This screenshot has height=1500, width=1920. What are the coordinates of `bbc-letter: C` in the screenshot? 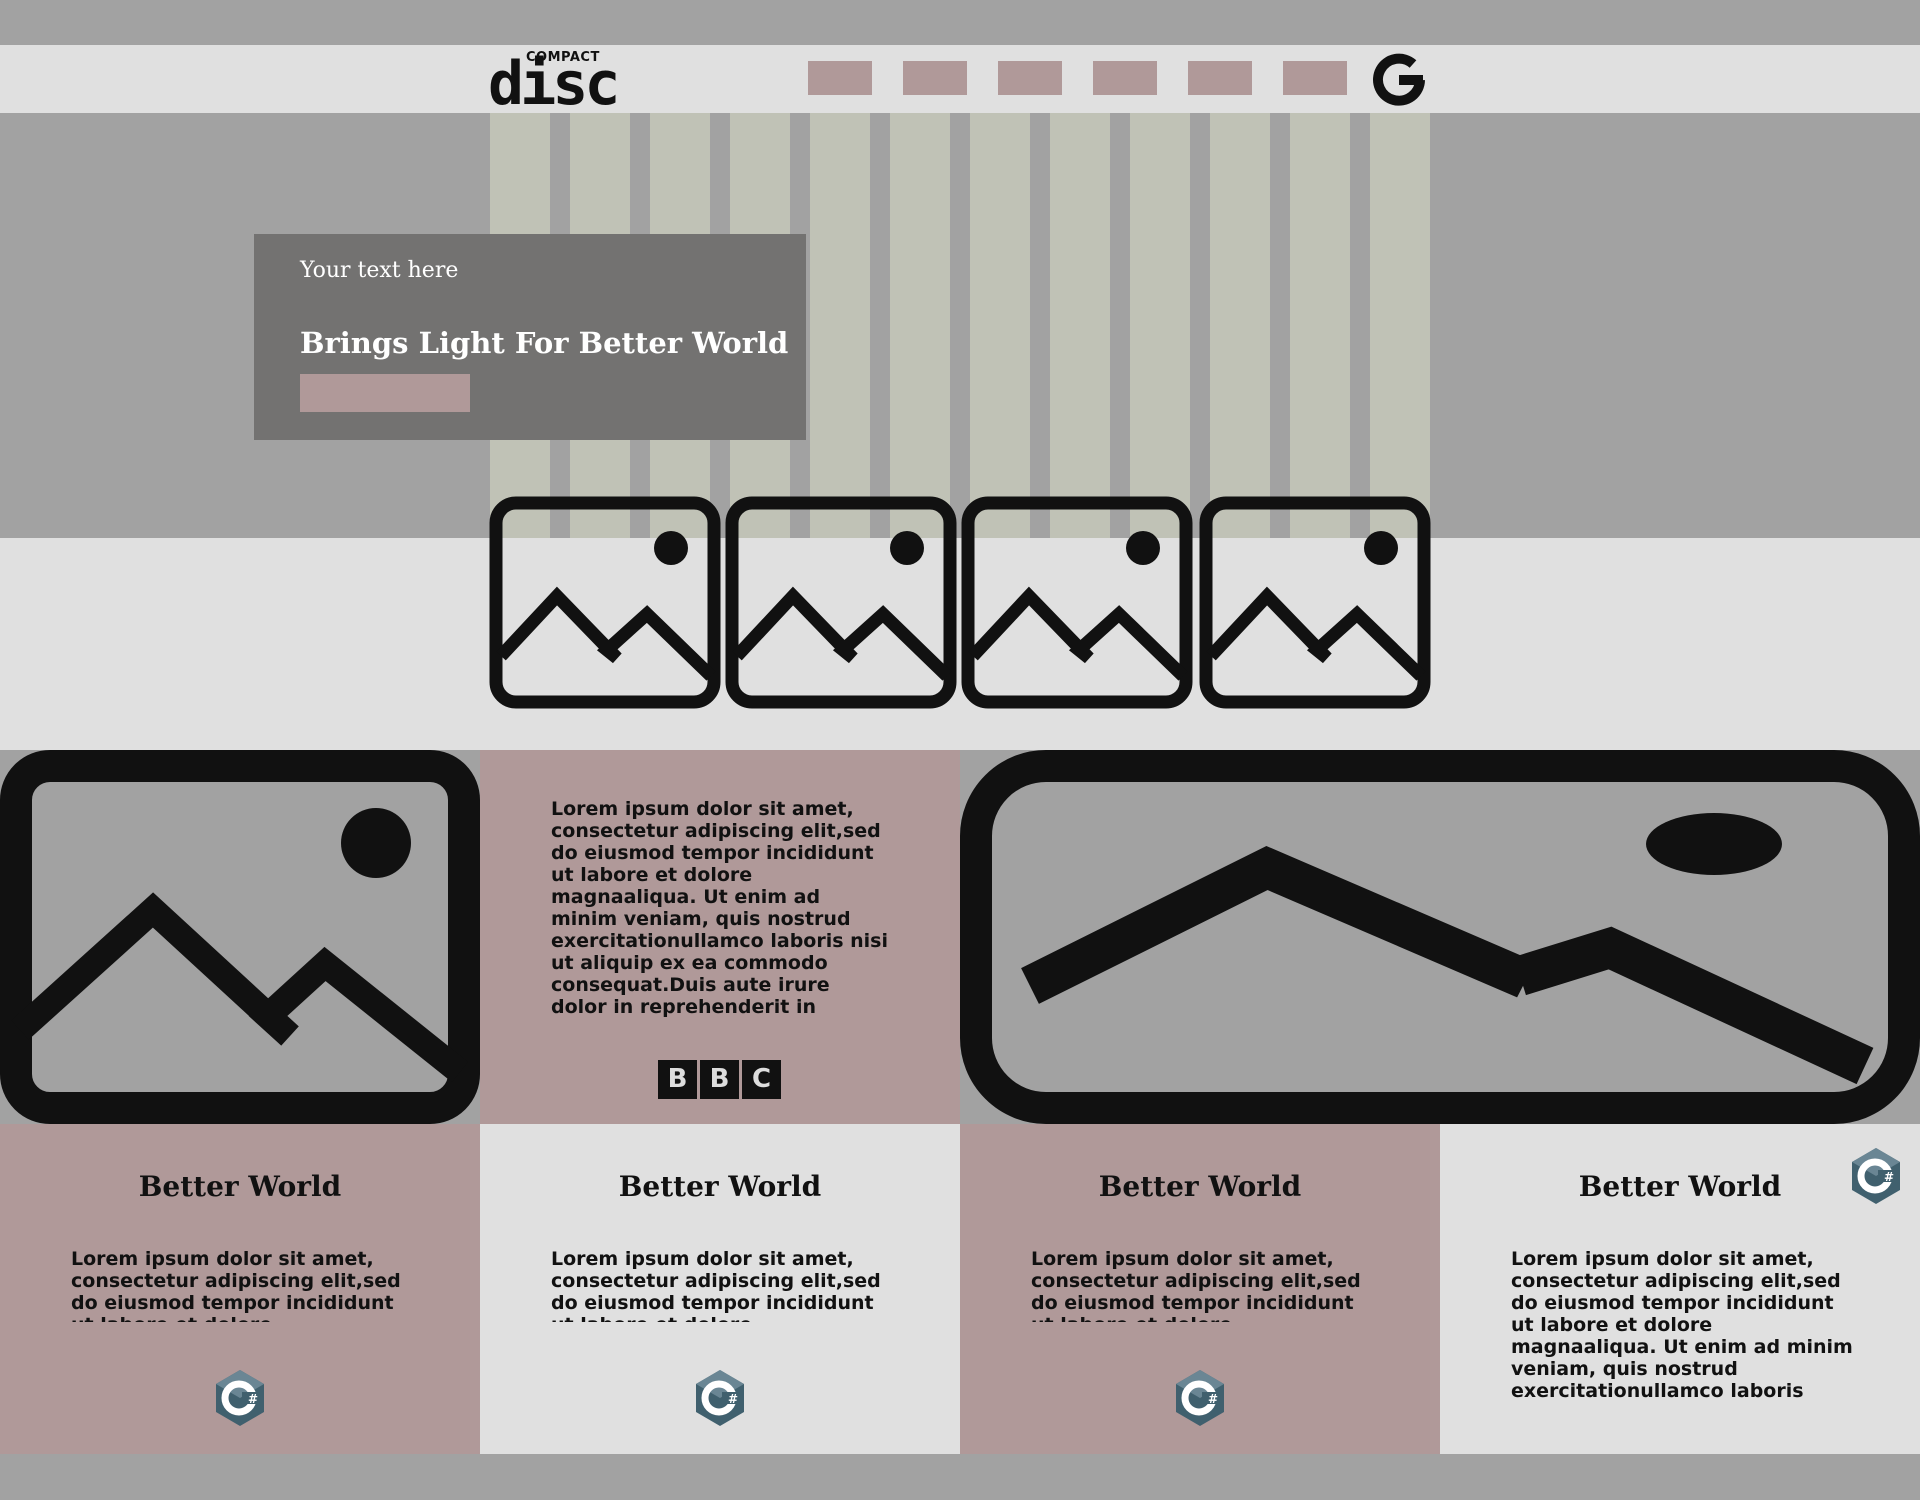 It's located at (761, 1079).